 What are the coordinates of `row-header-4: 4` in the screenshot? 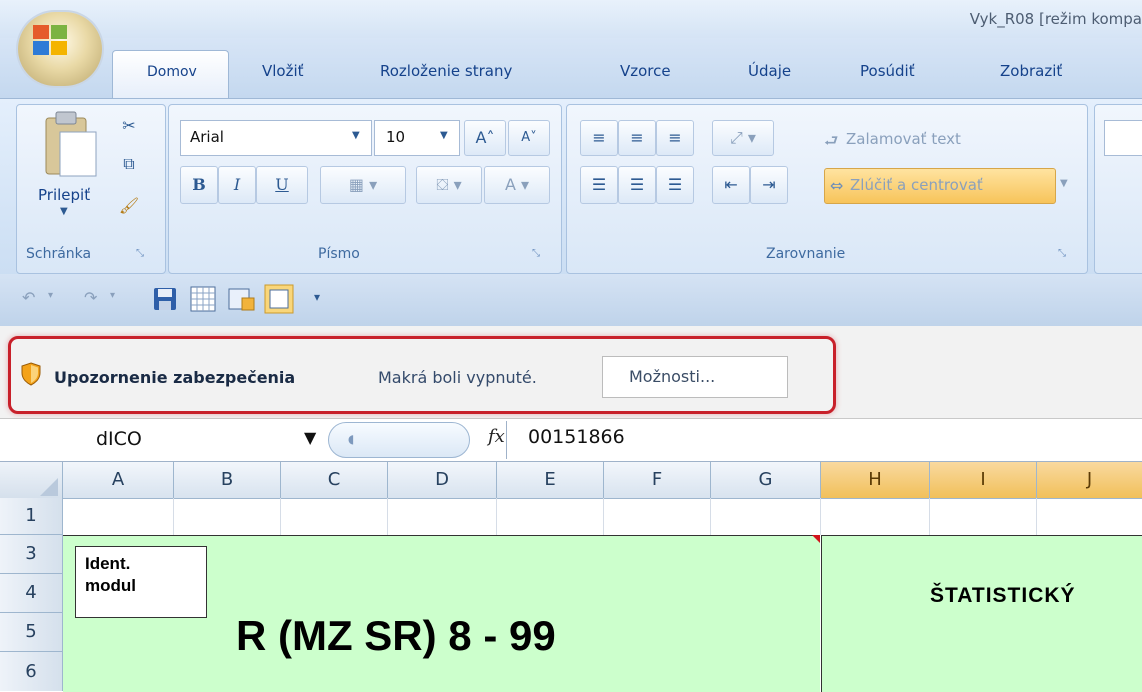 It's located at (31, 593).